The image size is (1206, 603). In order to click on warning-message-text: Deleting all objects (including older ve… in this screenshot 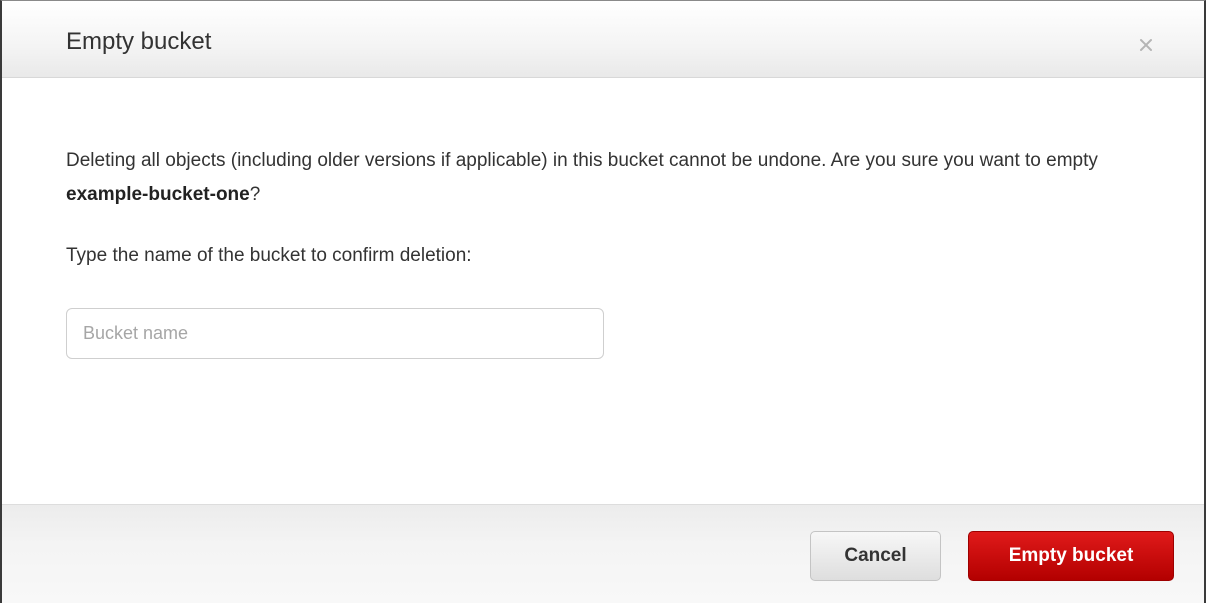, I will do `click(582, 160)`.